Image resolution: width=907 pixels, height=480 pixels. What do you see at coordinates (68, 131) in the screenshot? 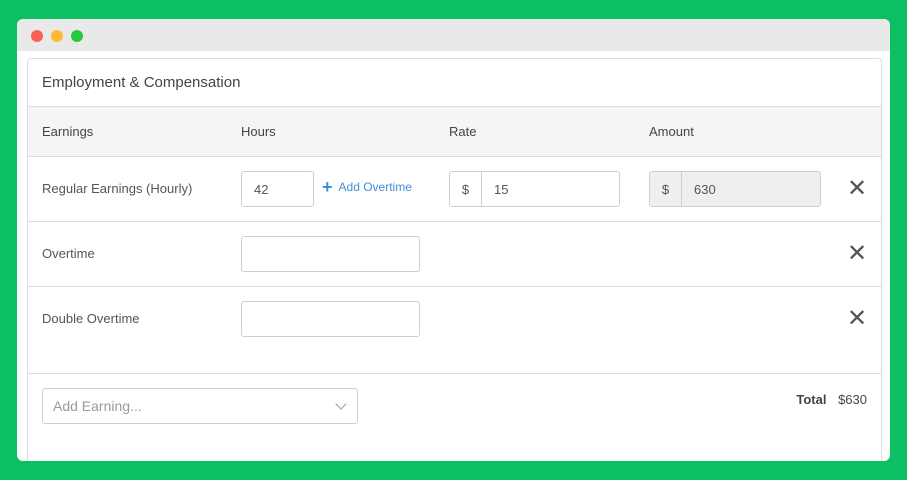
I see `header-earnings: Earnings` at bounding box center [68, 131].